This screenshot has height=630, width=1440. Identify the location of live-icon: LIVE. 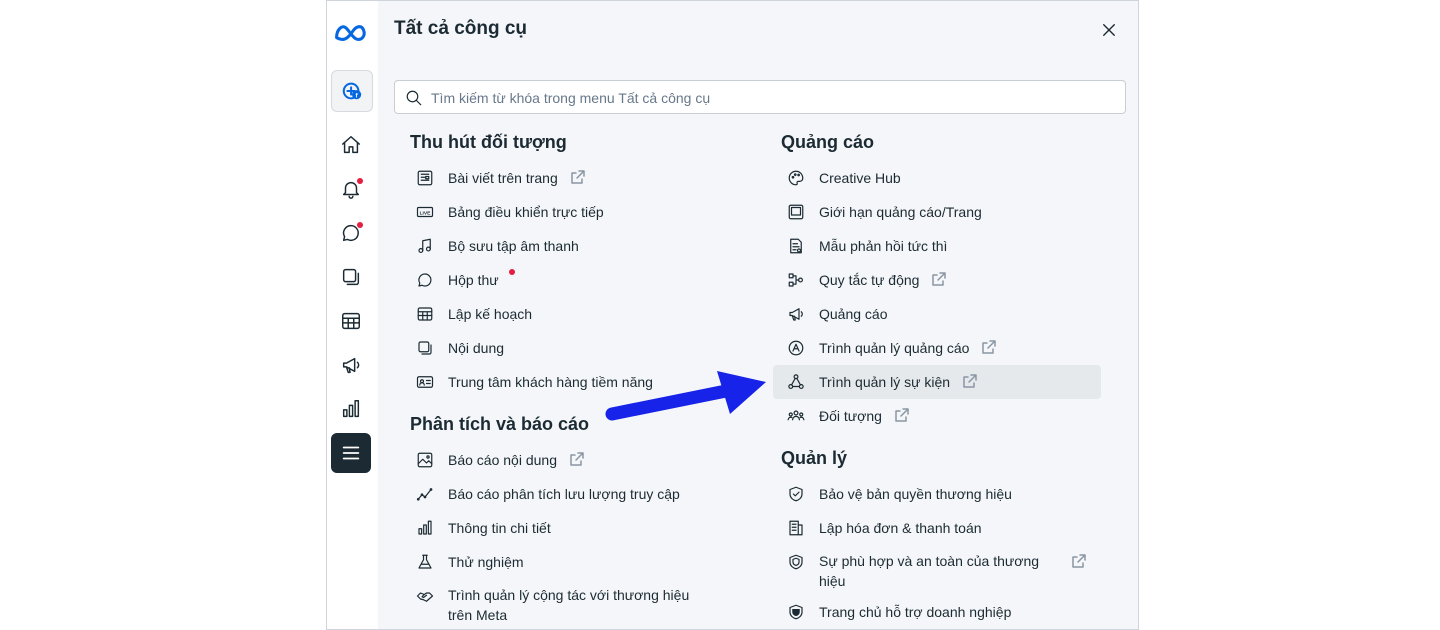
(425, 212).